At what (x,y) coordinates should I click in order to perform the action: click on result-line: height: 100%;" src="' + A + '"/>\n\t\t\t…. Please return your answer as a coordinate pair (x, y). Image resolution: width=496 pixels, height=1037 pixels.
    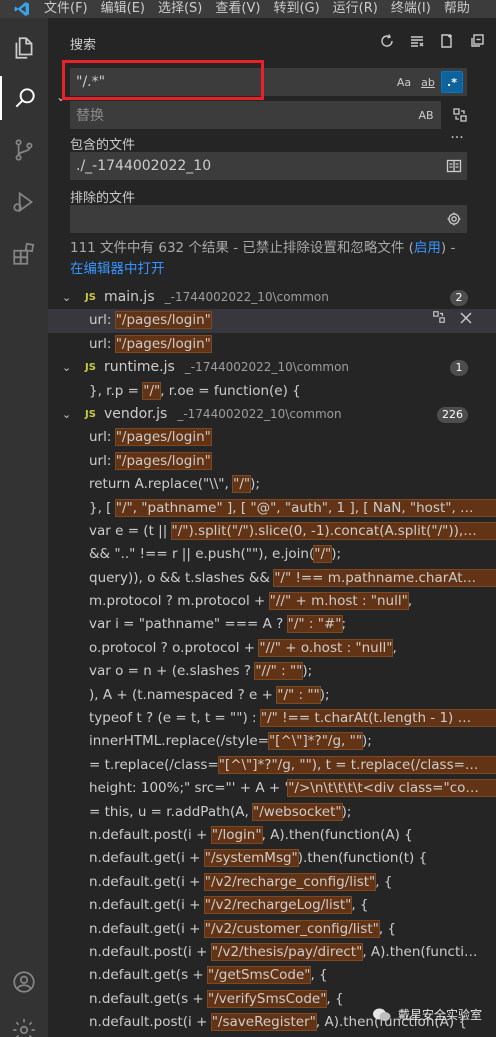
    Looking at the image, I should click on (272, 788).